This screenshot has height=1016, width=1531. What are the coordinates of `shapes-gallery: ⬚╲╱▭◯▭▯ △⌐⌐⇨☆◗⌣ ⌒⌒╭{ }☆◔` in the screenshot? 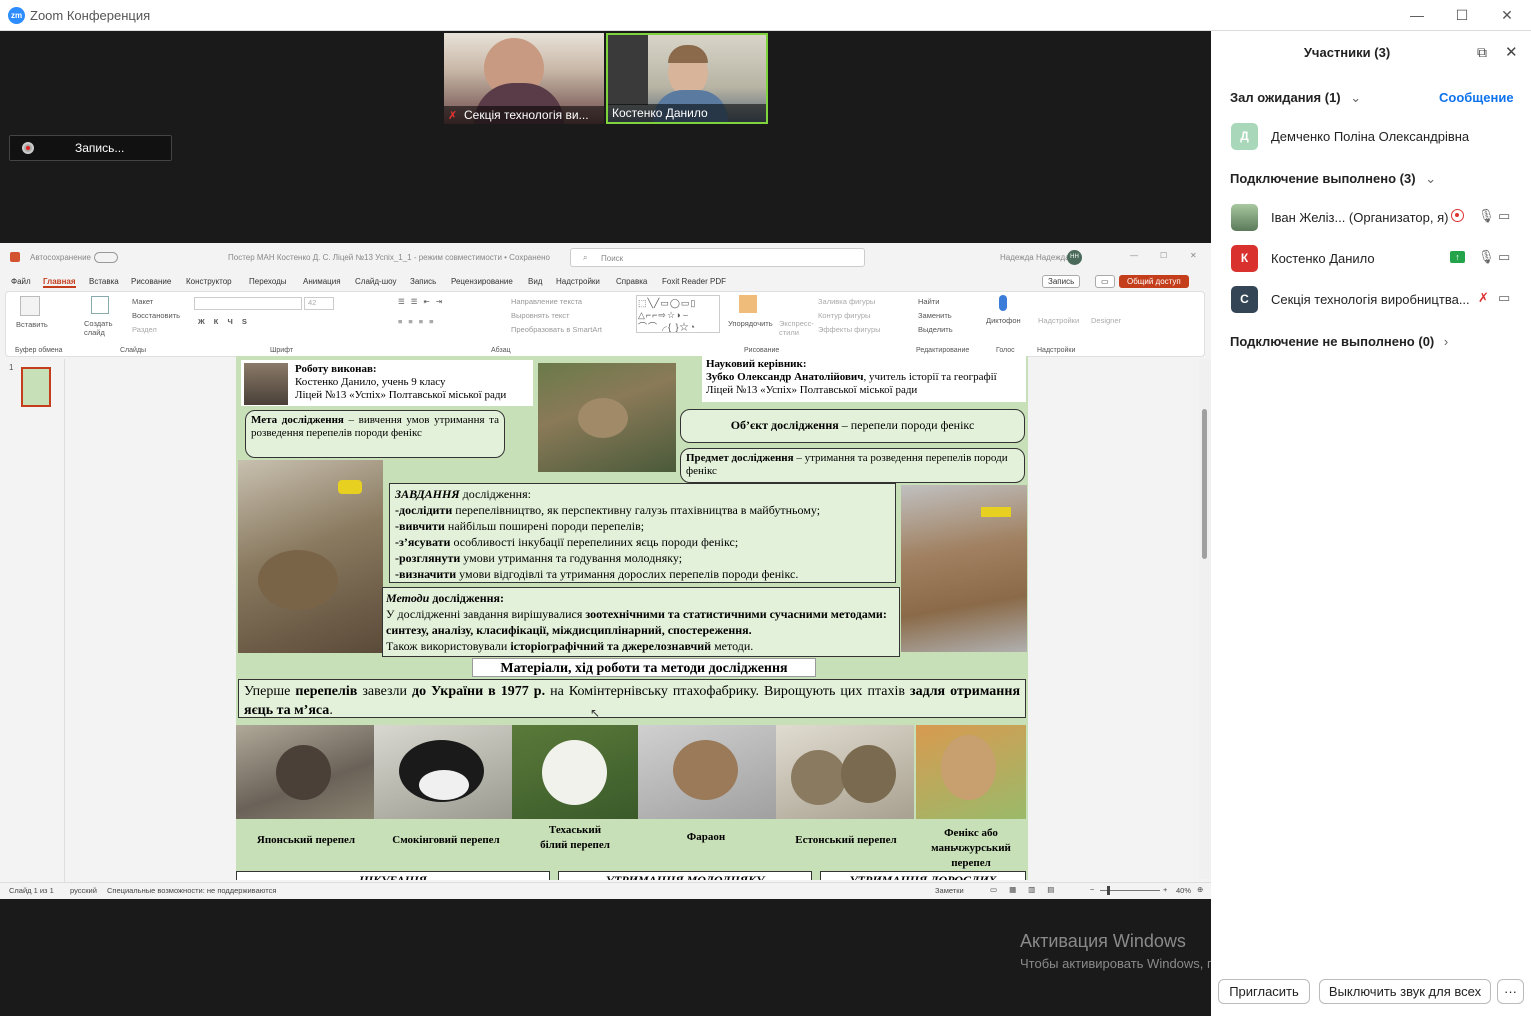 It's located at (678, 314).